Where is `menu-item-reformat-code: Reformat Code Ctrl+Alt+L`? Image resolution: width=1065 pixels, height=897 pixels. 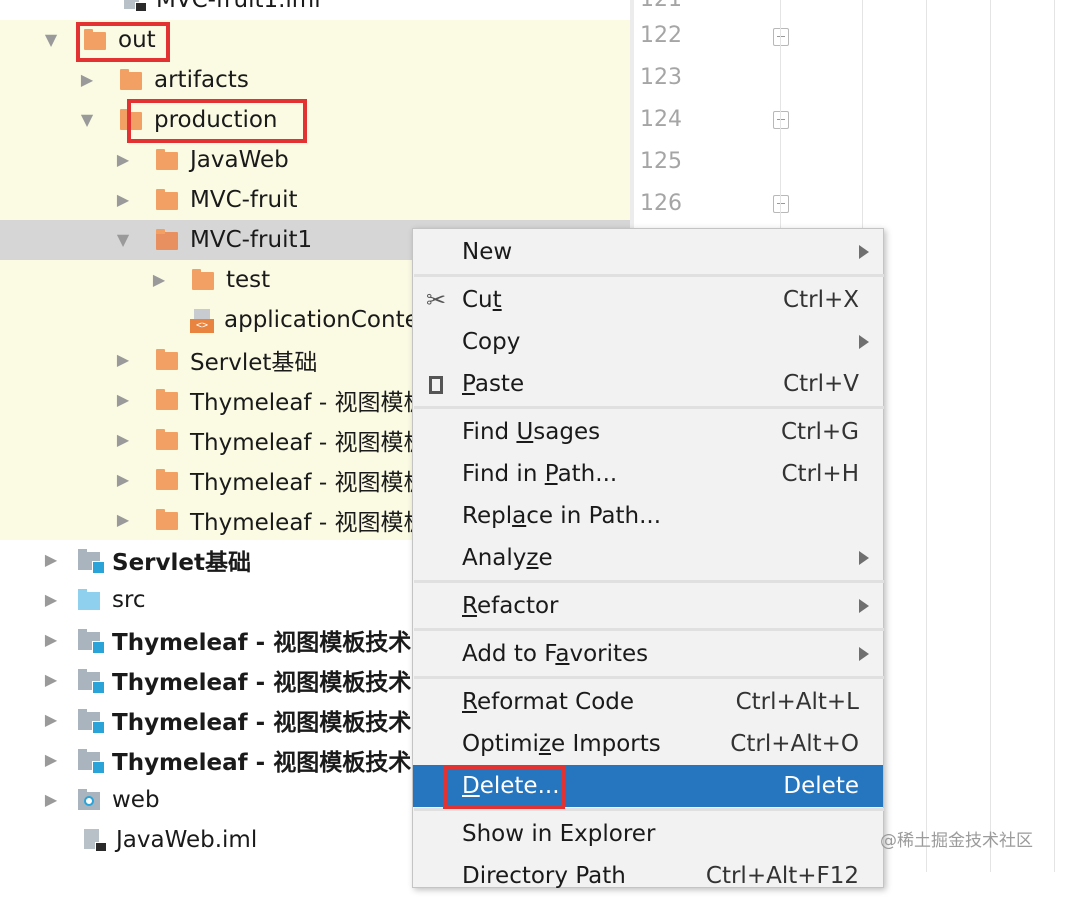
menu-item-reformat-code: Reformat Code Ctrl+Alt+L is located at coordinates (648, 702).